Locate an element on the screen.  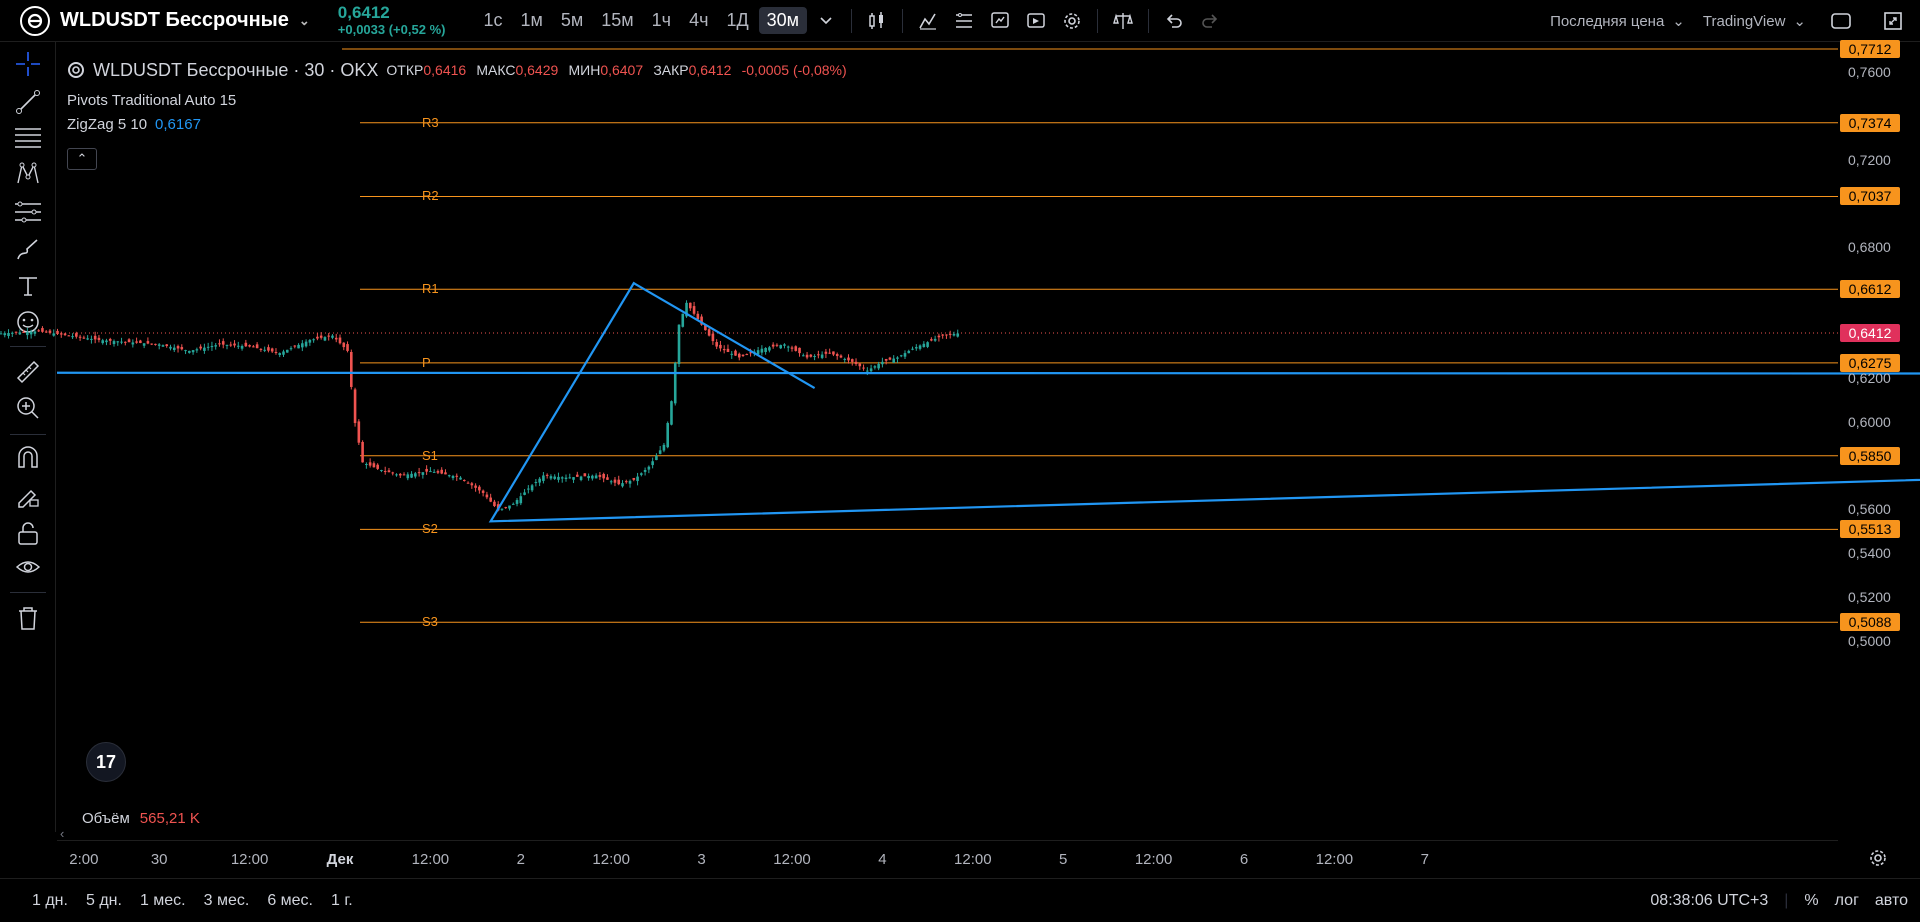
range-6m: 6 мес. is located at coordinates (290, 901).